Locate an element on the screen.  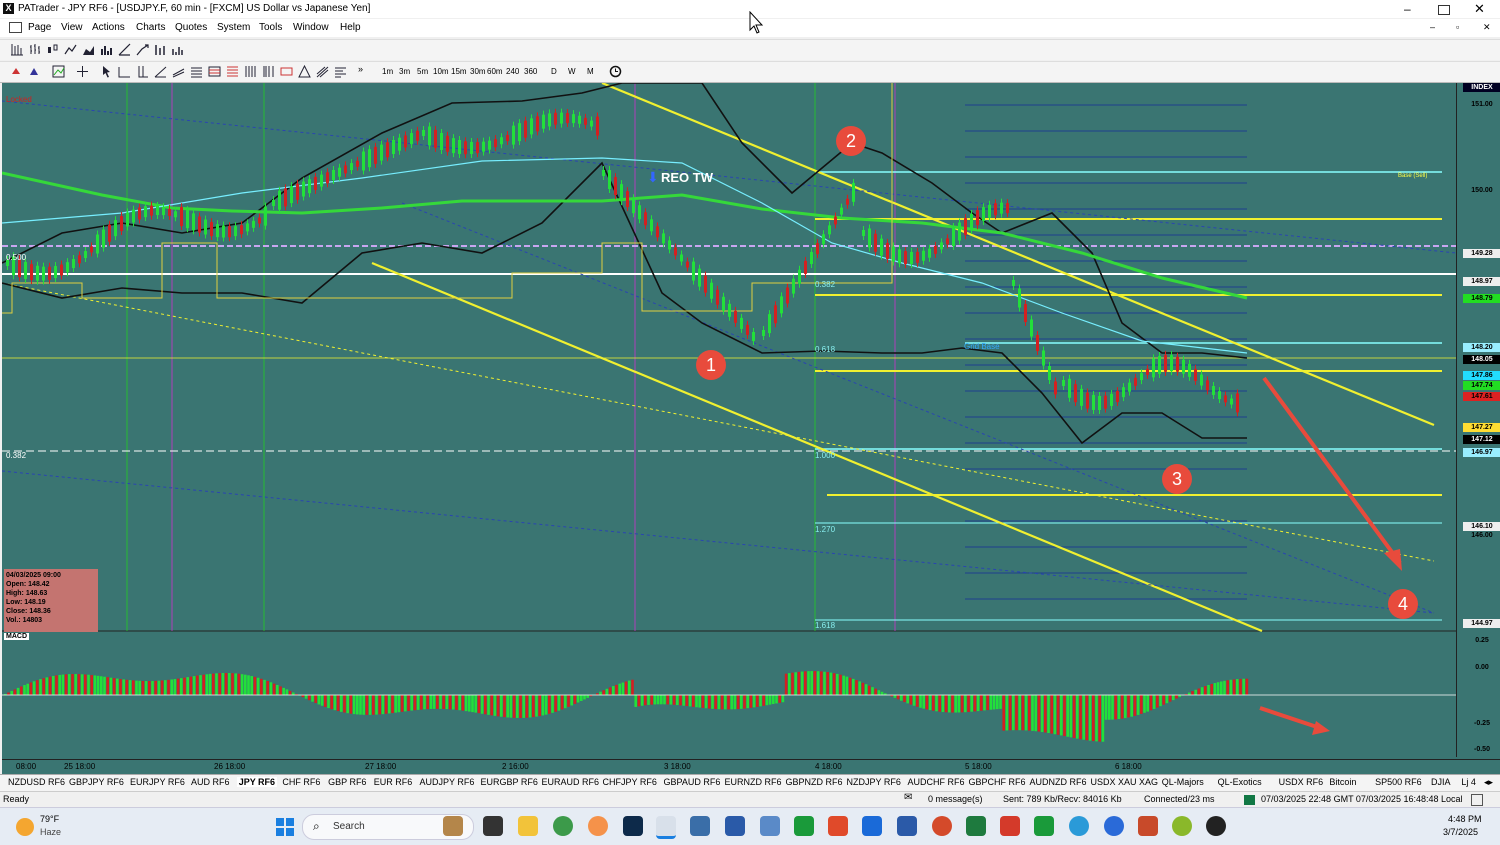
gann-icon is located at coordinates (250, 71).